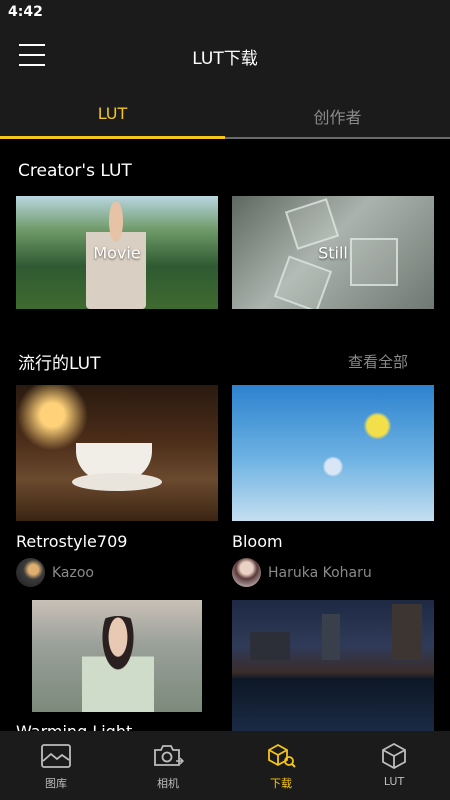 The width and height of the screenshot is (450, 800). I want to click on creator-card-still: Still, so click(333, 252).